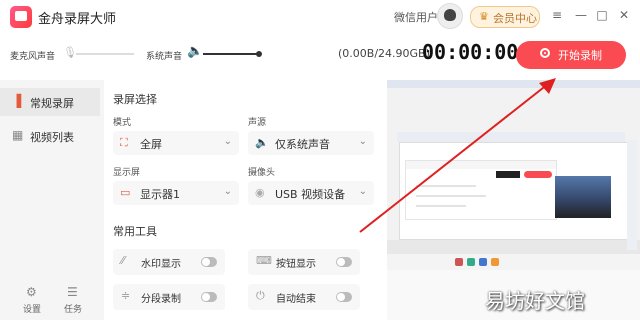 Image resolution: width=640 pixels, height=320 pixels. What do you see at coordinates (580, 55) in the screenshot?
I see `start-record-label: 开始录制` at bounding box center [580, 55].